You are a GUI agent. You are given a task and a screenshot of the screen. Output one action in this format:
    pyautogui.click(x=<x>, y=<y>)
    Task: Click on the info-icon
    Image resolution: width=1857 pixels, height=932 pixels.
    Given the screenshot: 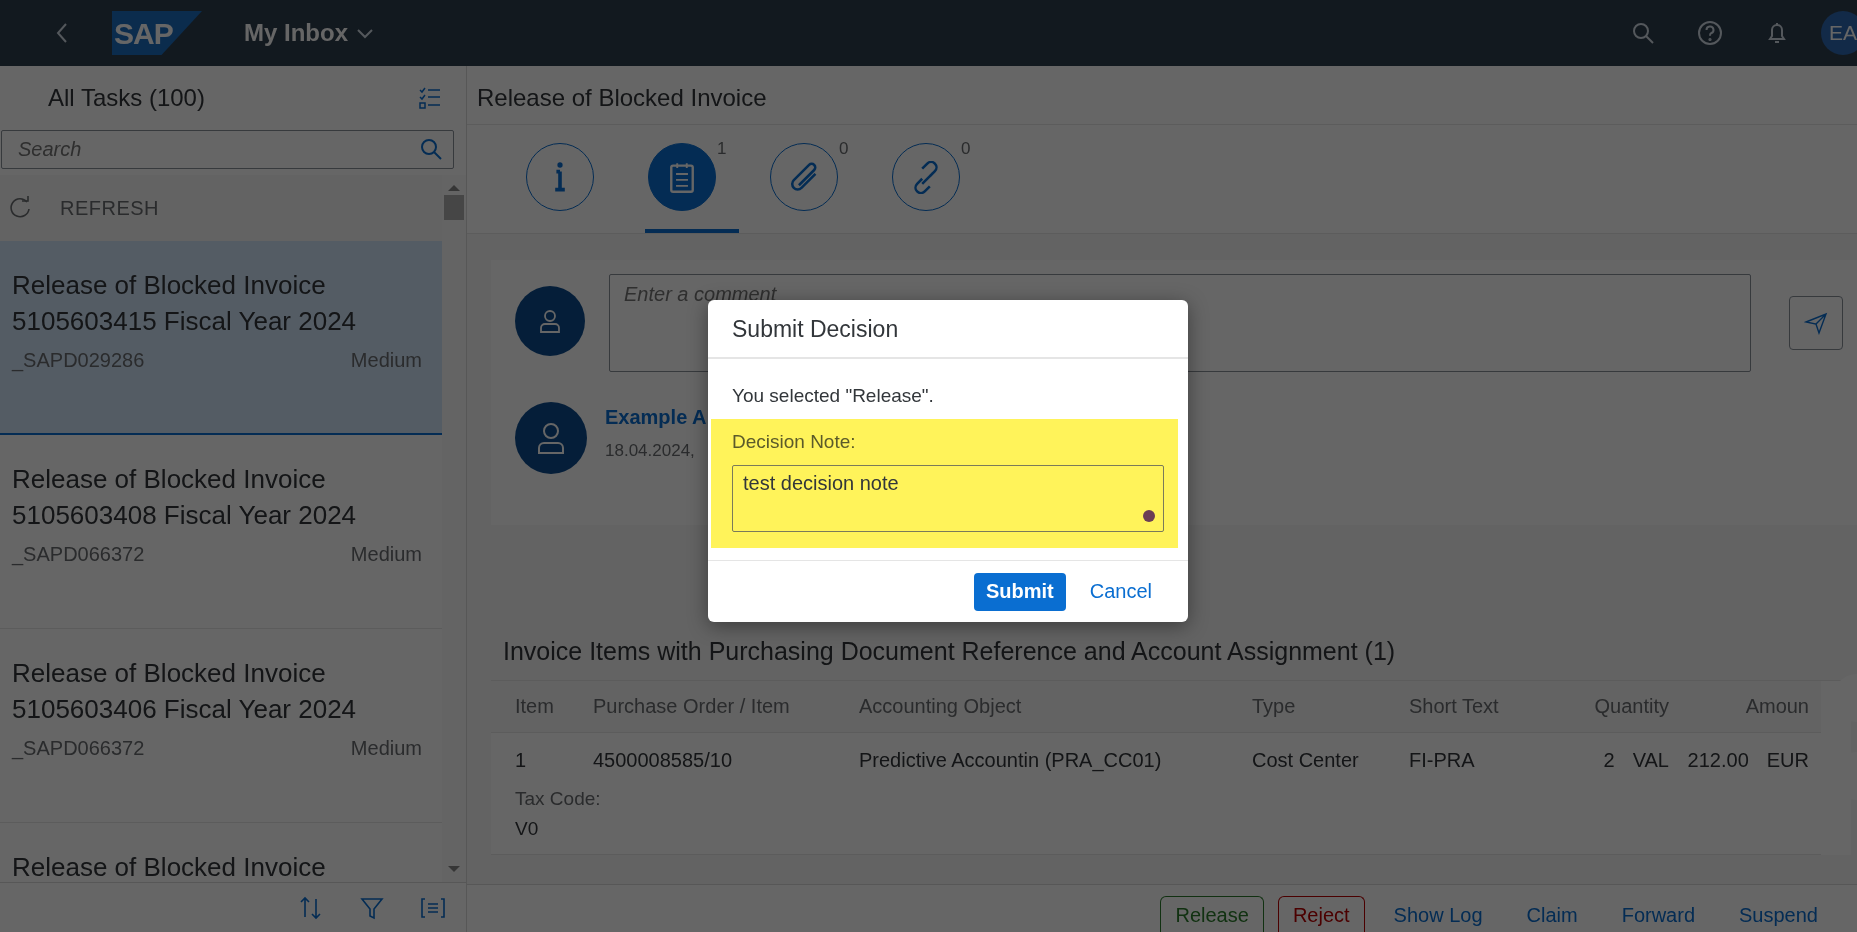 What is the action you would take?
    pyautogui.click(x=560, y=177)
    